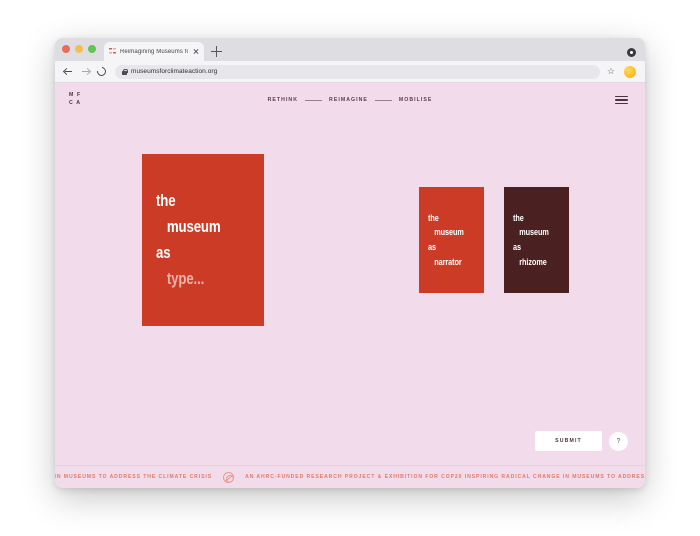  Describe the element at coordinates (75, 95) in the screenshot. I see `site-logo-line1: M F` at that location.